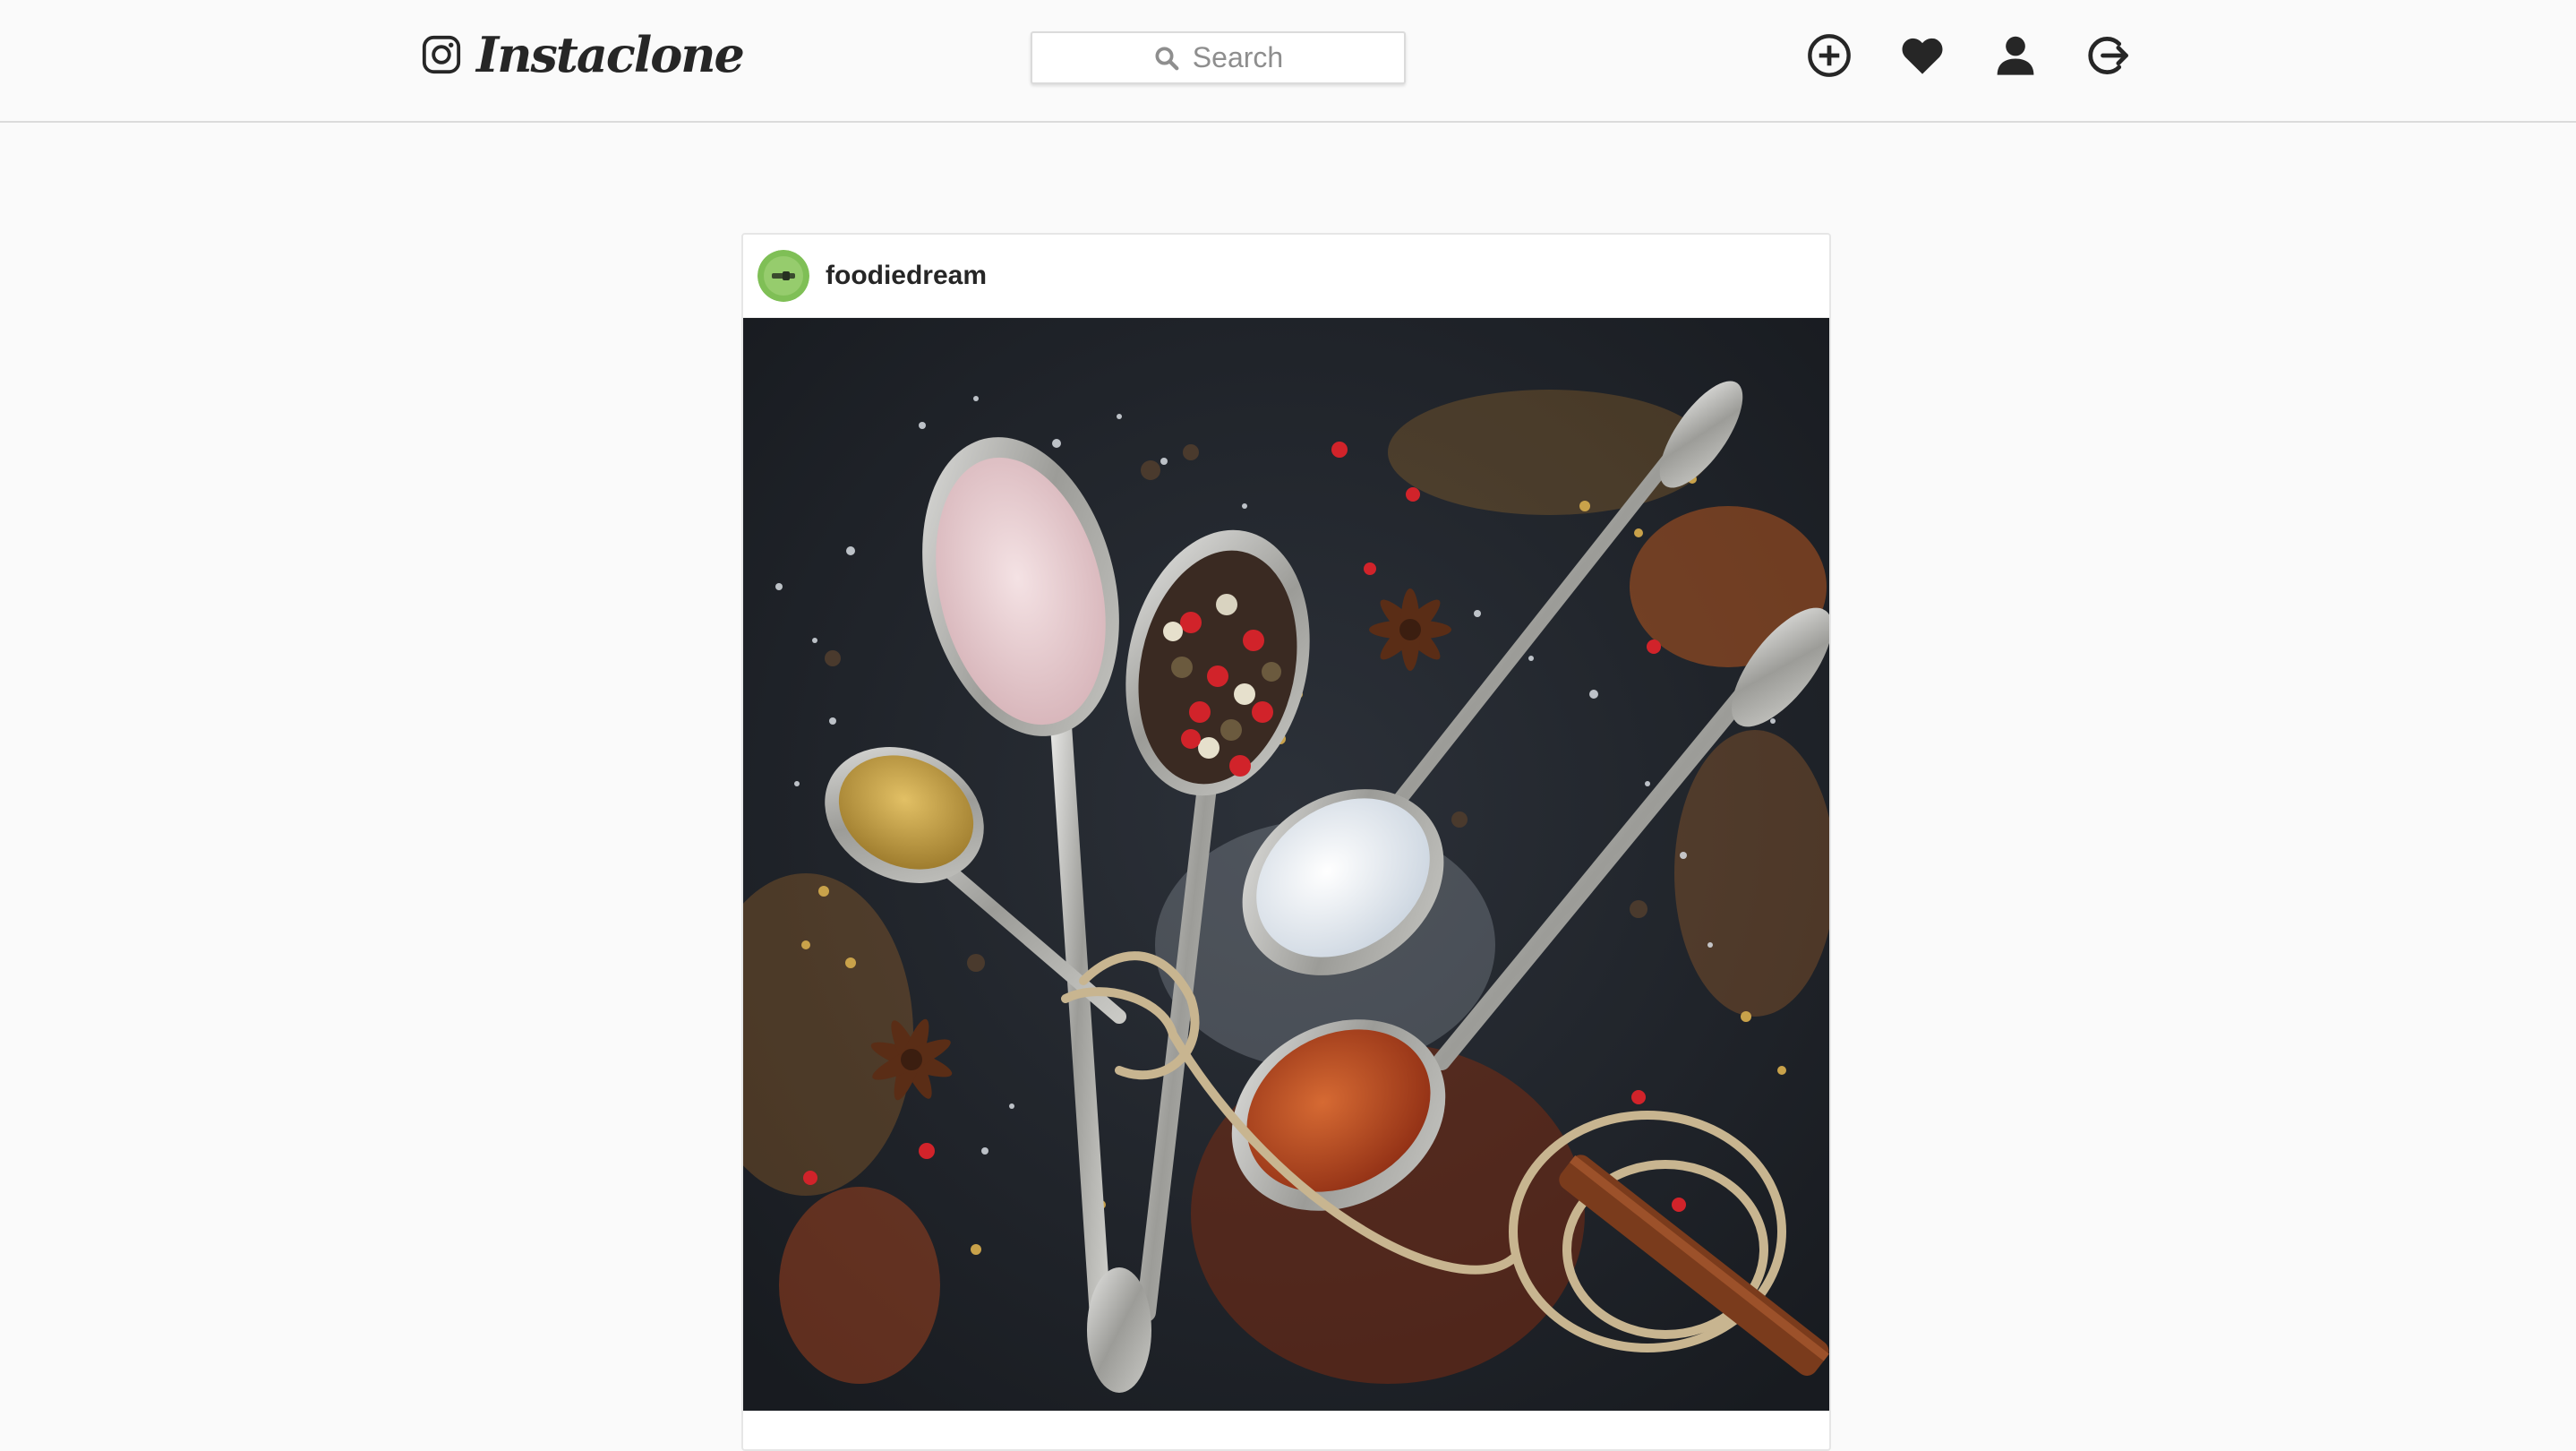 The image size is (2576, 1451). Describe the element at coordinates (1167, 59) in the screenshot. I see `search-icon` at that location.